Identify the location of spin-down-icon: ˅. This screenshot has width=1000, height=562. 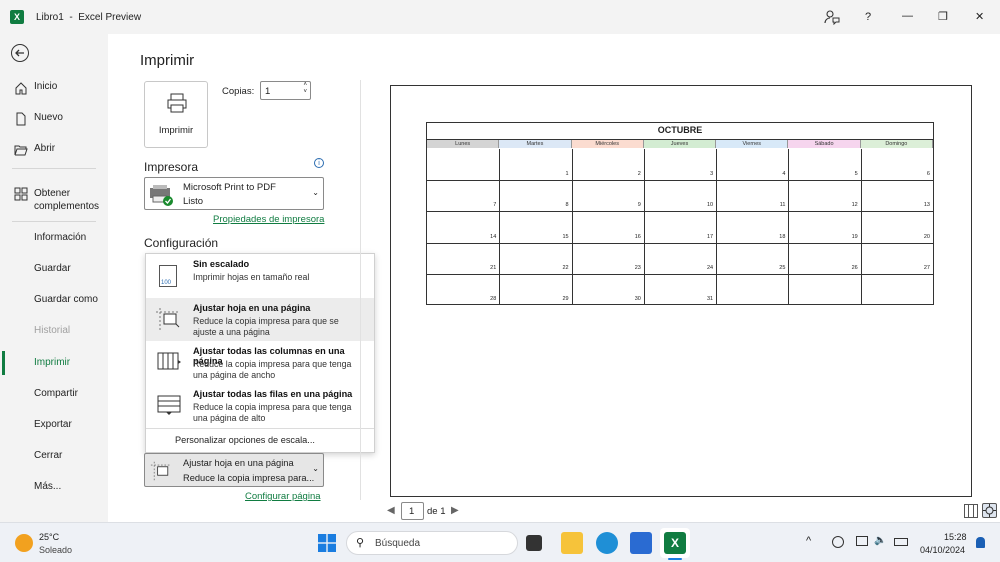
(305, 92).